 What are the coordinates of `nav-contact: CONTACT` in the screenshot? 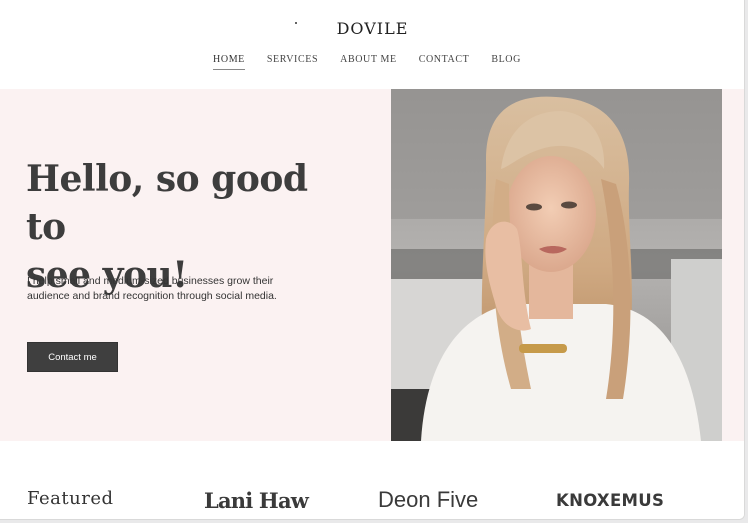 It's located at (444, 62).